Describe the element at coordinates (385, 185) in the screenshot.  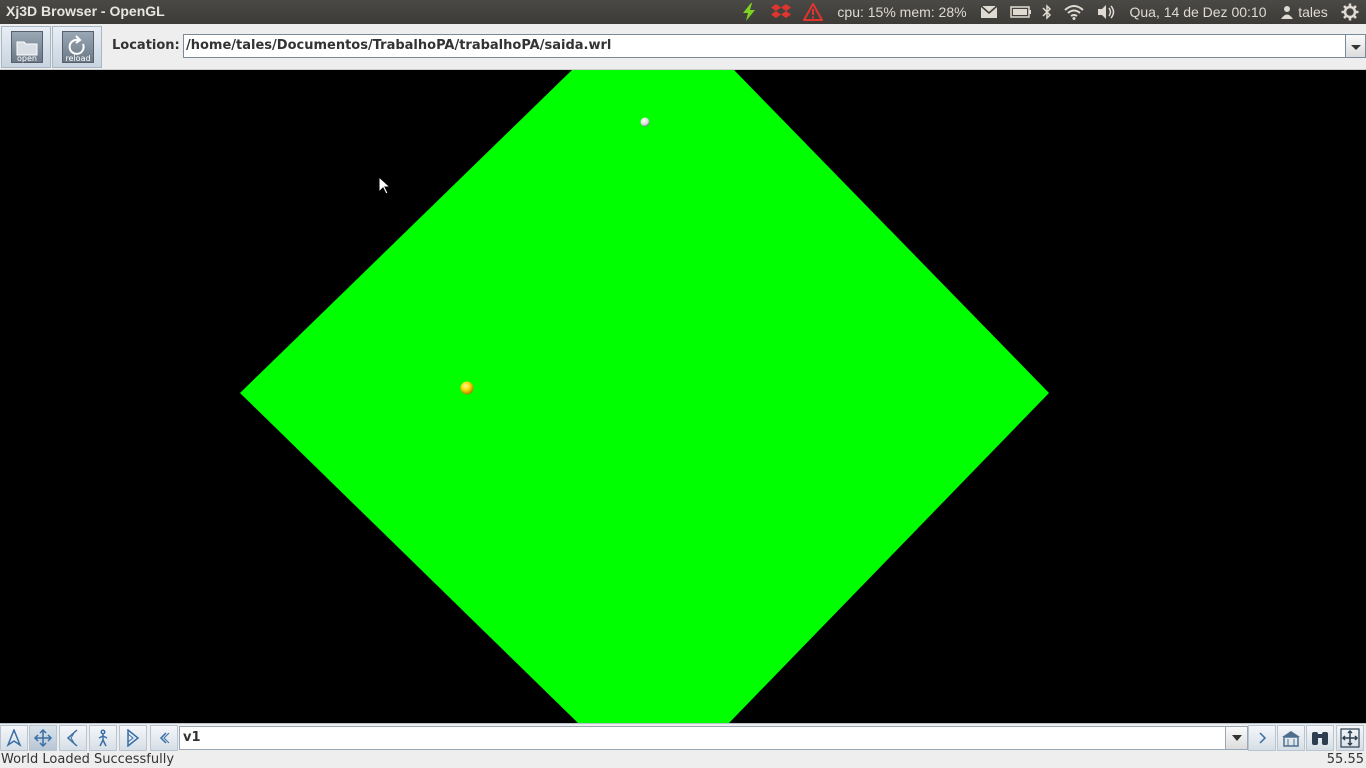
I see `mouse-cursor-icon` at that location.